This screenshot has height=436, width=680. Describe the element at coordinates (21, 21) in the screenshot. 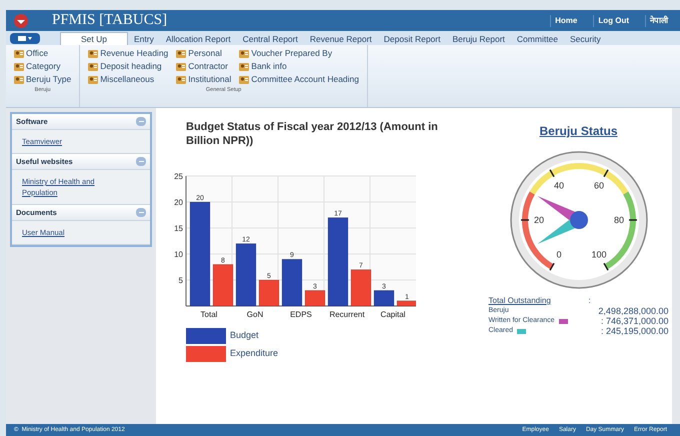

I see `logo-icon` at that location.